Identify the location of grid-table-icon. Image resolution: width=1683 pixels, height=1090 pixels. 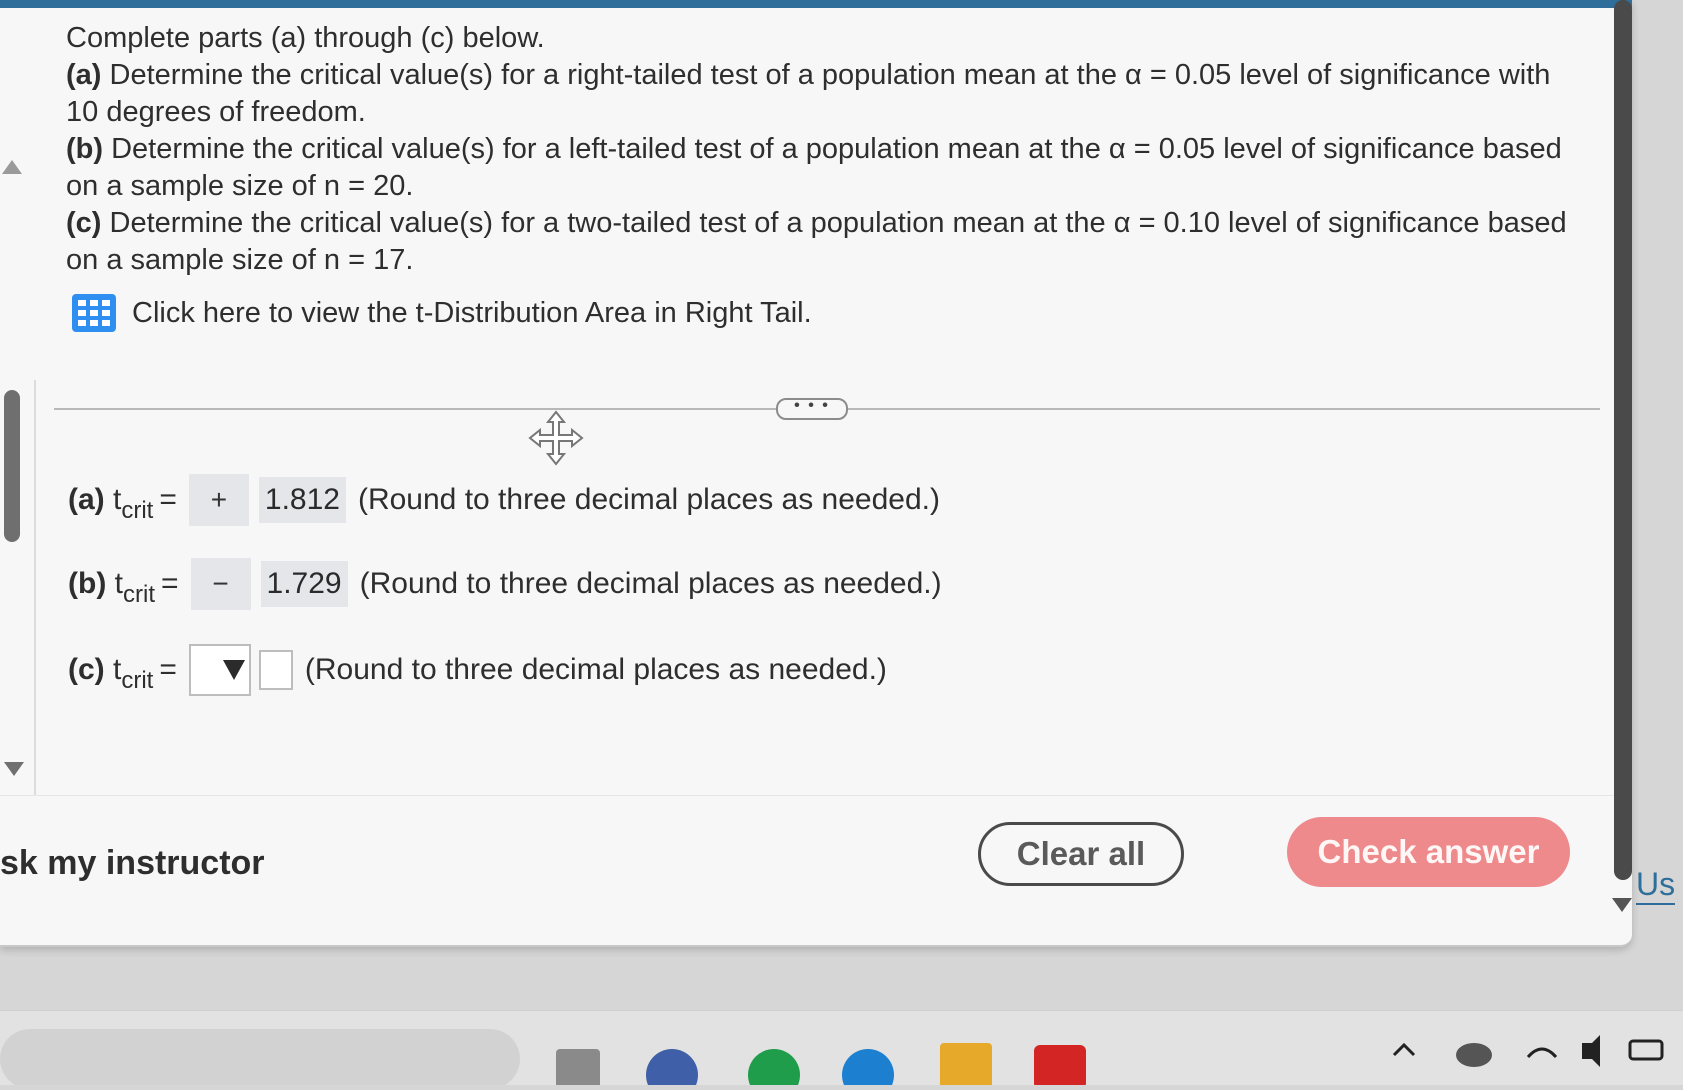
(94, 313).